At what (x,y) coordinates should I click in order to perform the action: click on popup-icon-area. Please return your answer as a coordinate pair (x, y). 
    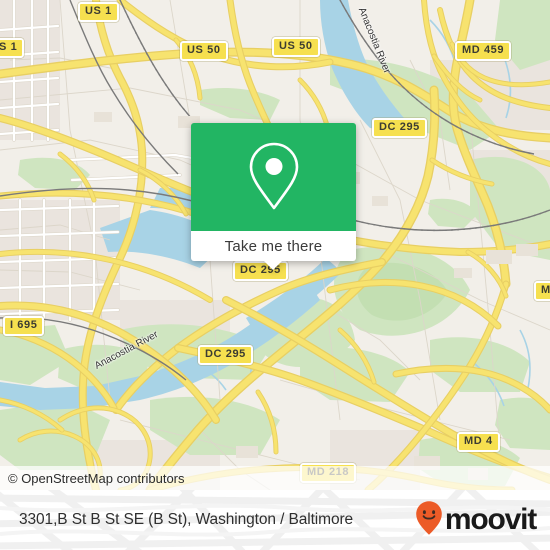
    Looking at the image, I should click on (273, 177).